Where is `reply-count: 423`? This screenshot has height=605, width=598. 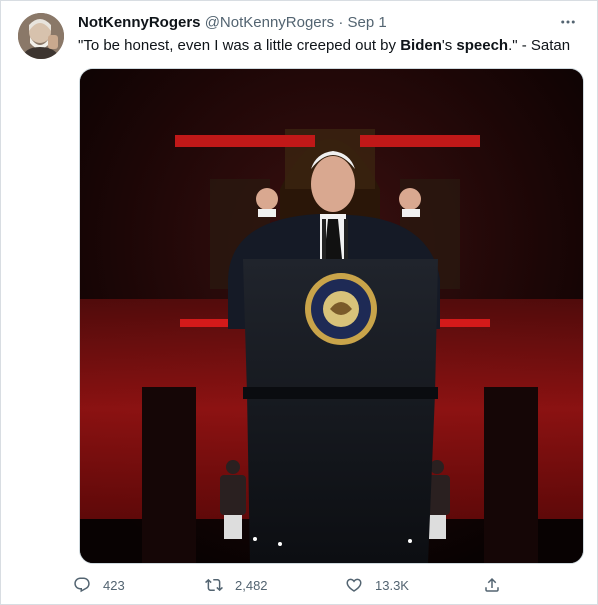
reply-count: 423 is located at coordinates (114, 585).